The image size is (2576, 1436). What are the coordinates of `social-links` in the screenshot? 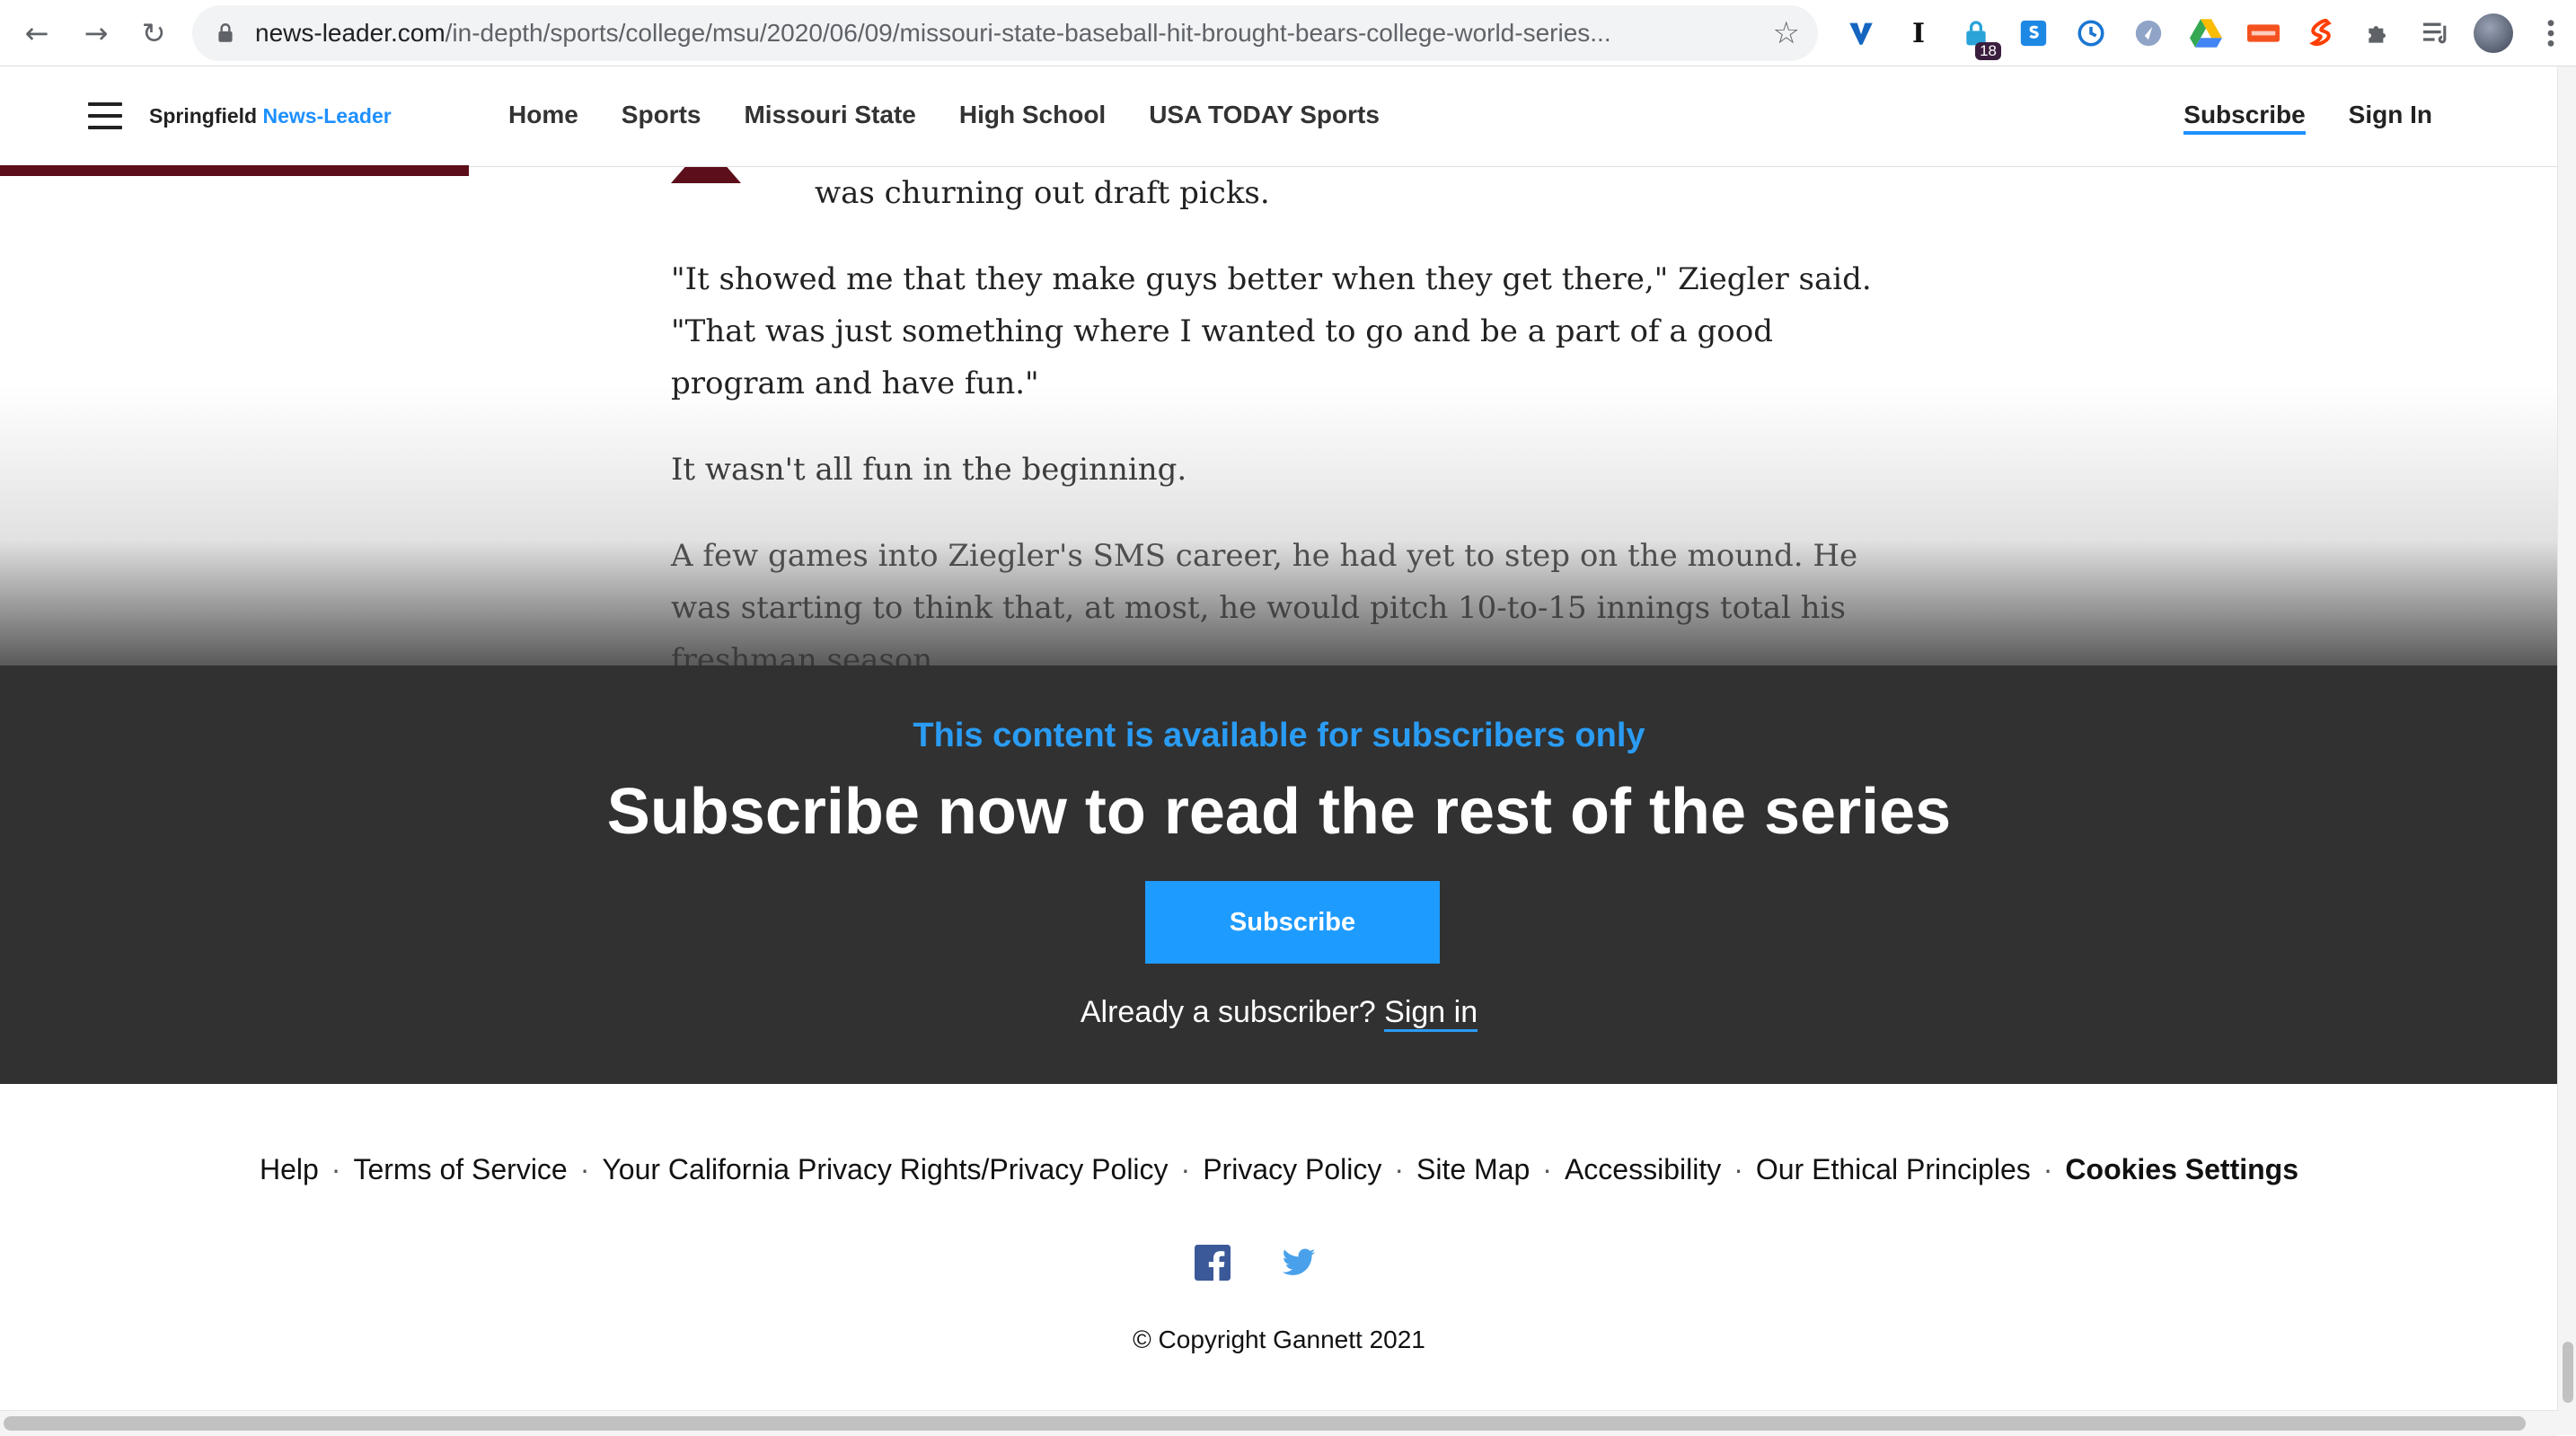 It's located at (1281, 1263).